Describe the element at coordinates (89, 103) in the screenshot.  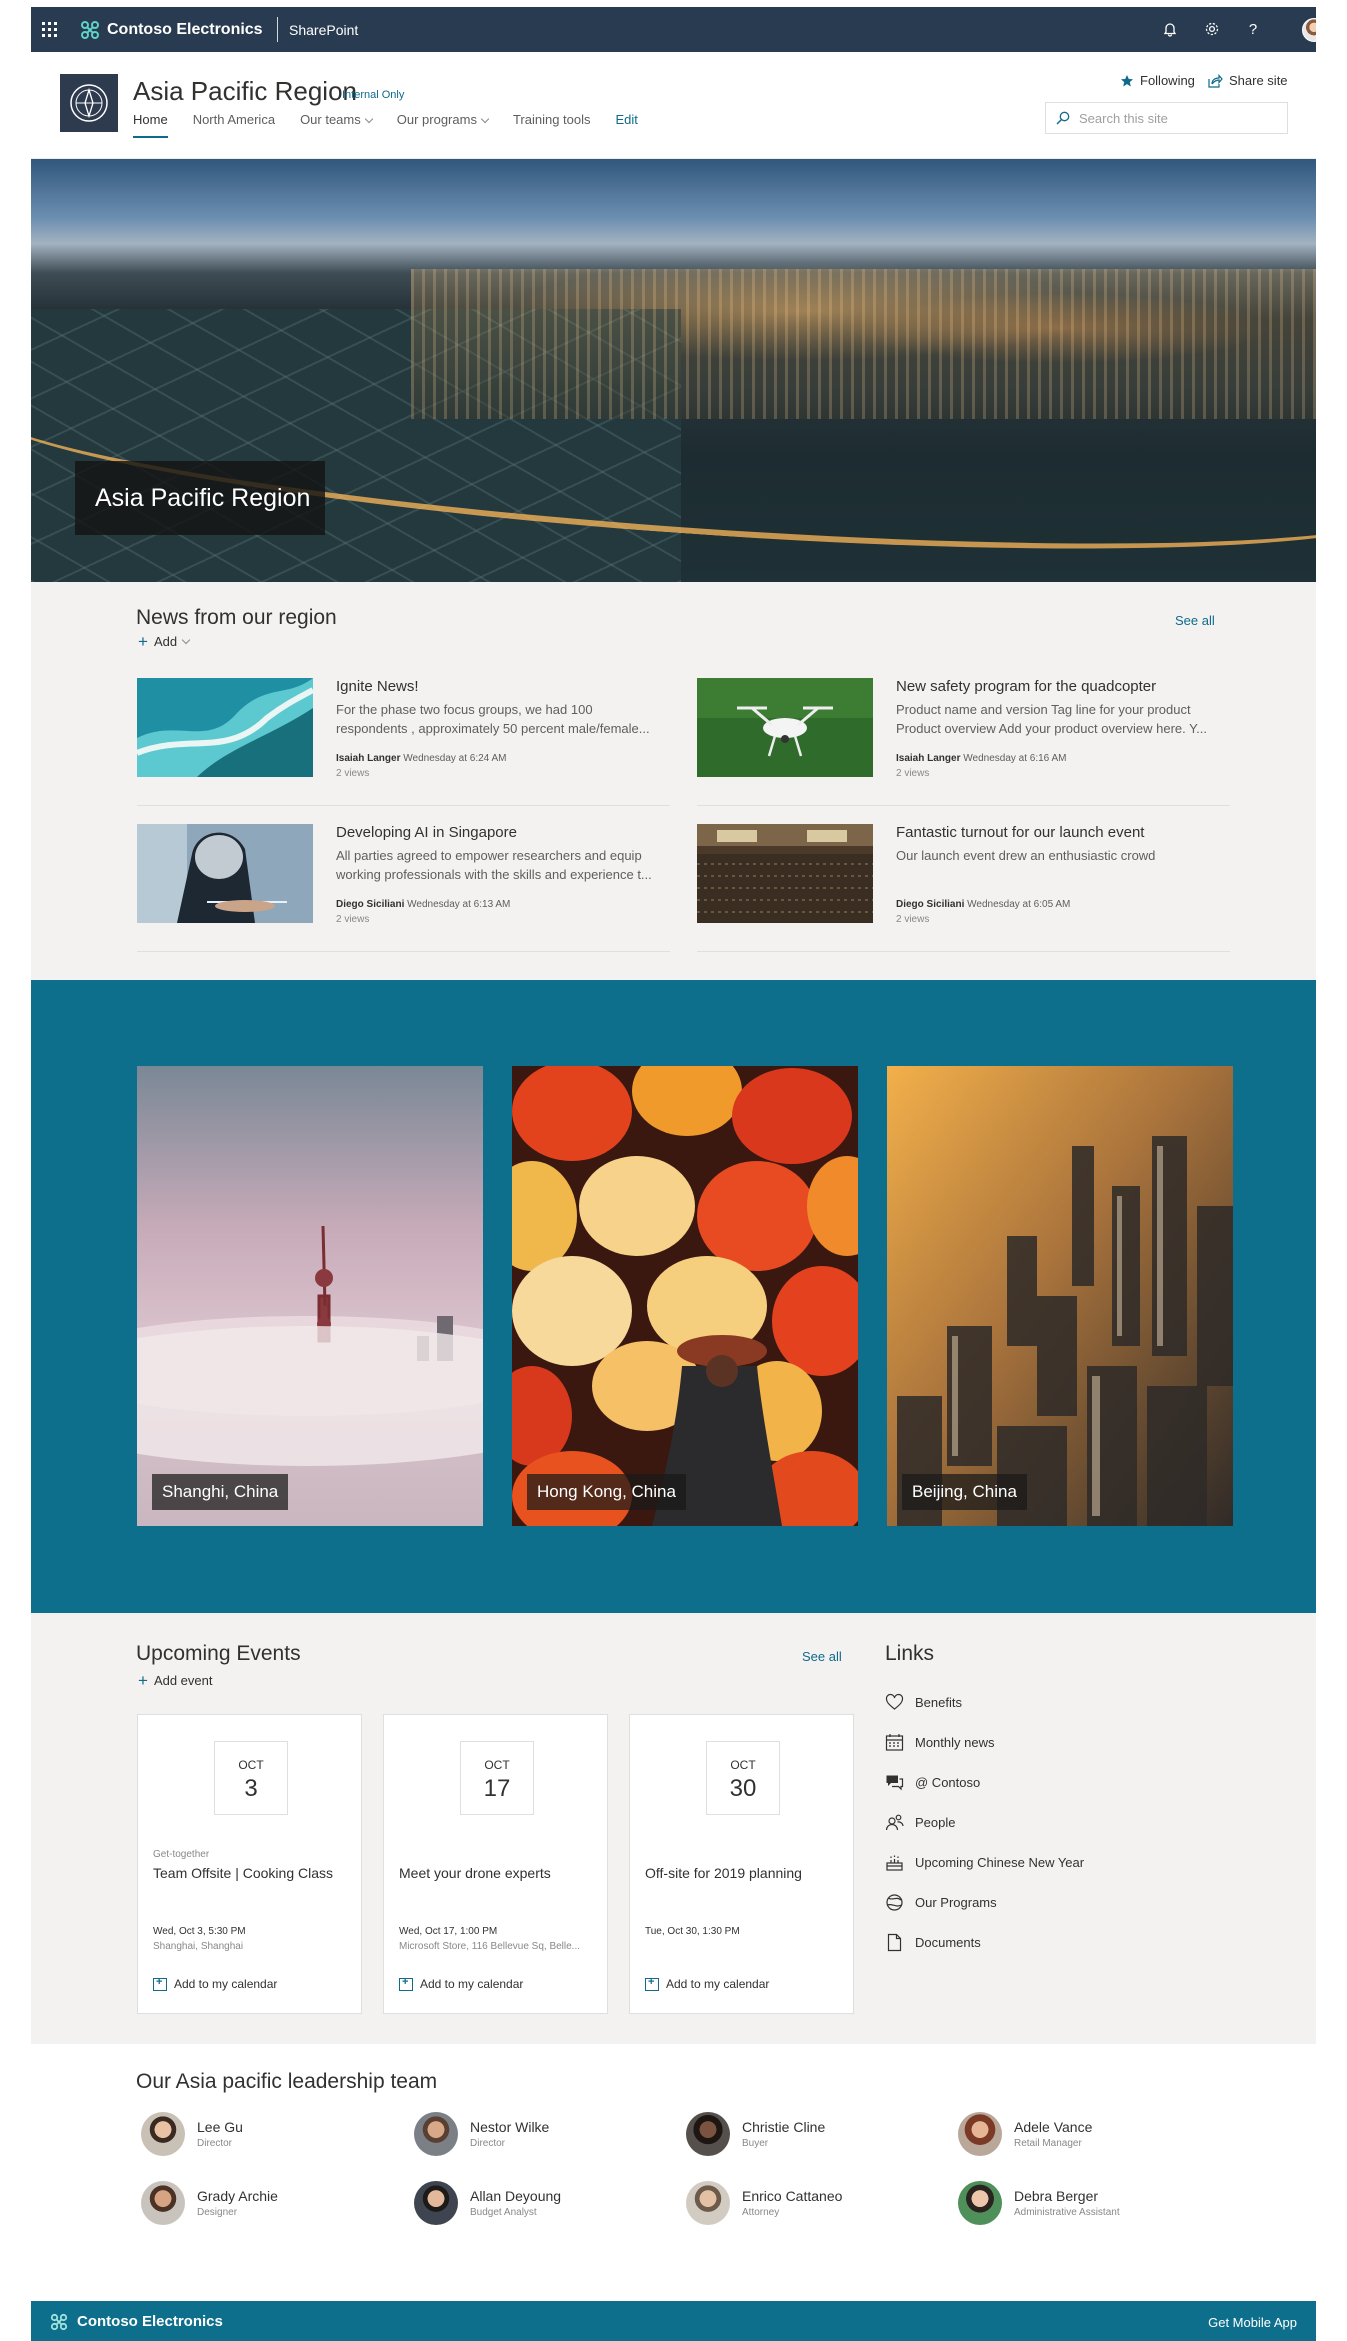
I see `site-logo` at that location.